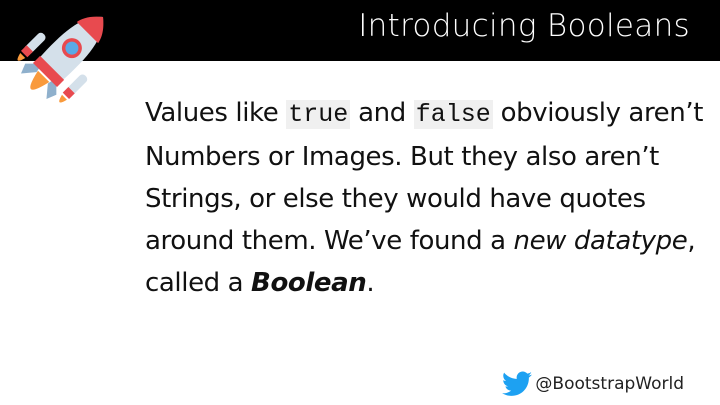  I want to click on slide-title: Introducing Booleans, so click(524, 26).